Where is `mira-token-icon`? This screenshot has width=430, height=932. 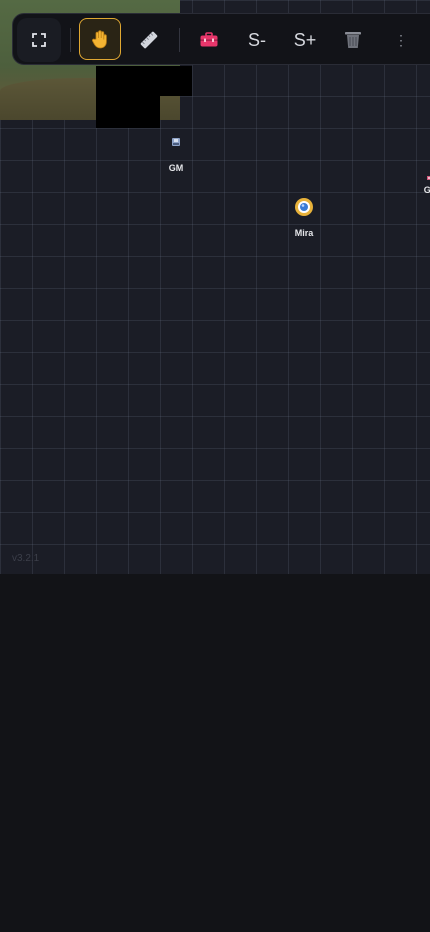
mira-token-icon is located at coordinates (304, 209).